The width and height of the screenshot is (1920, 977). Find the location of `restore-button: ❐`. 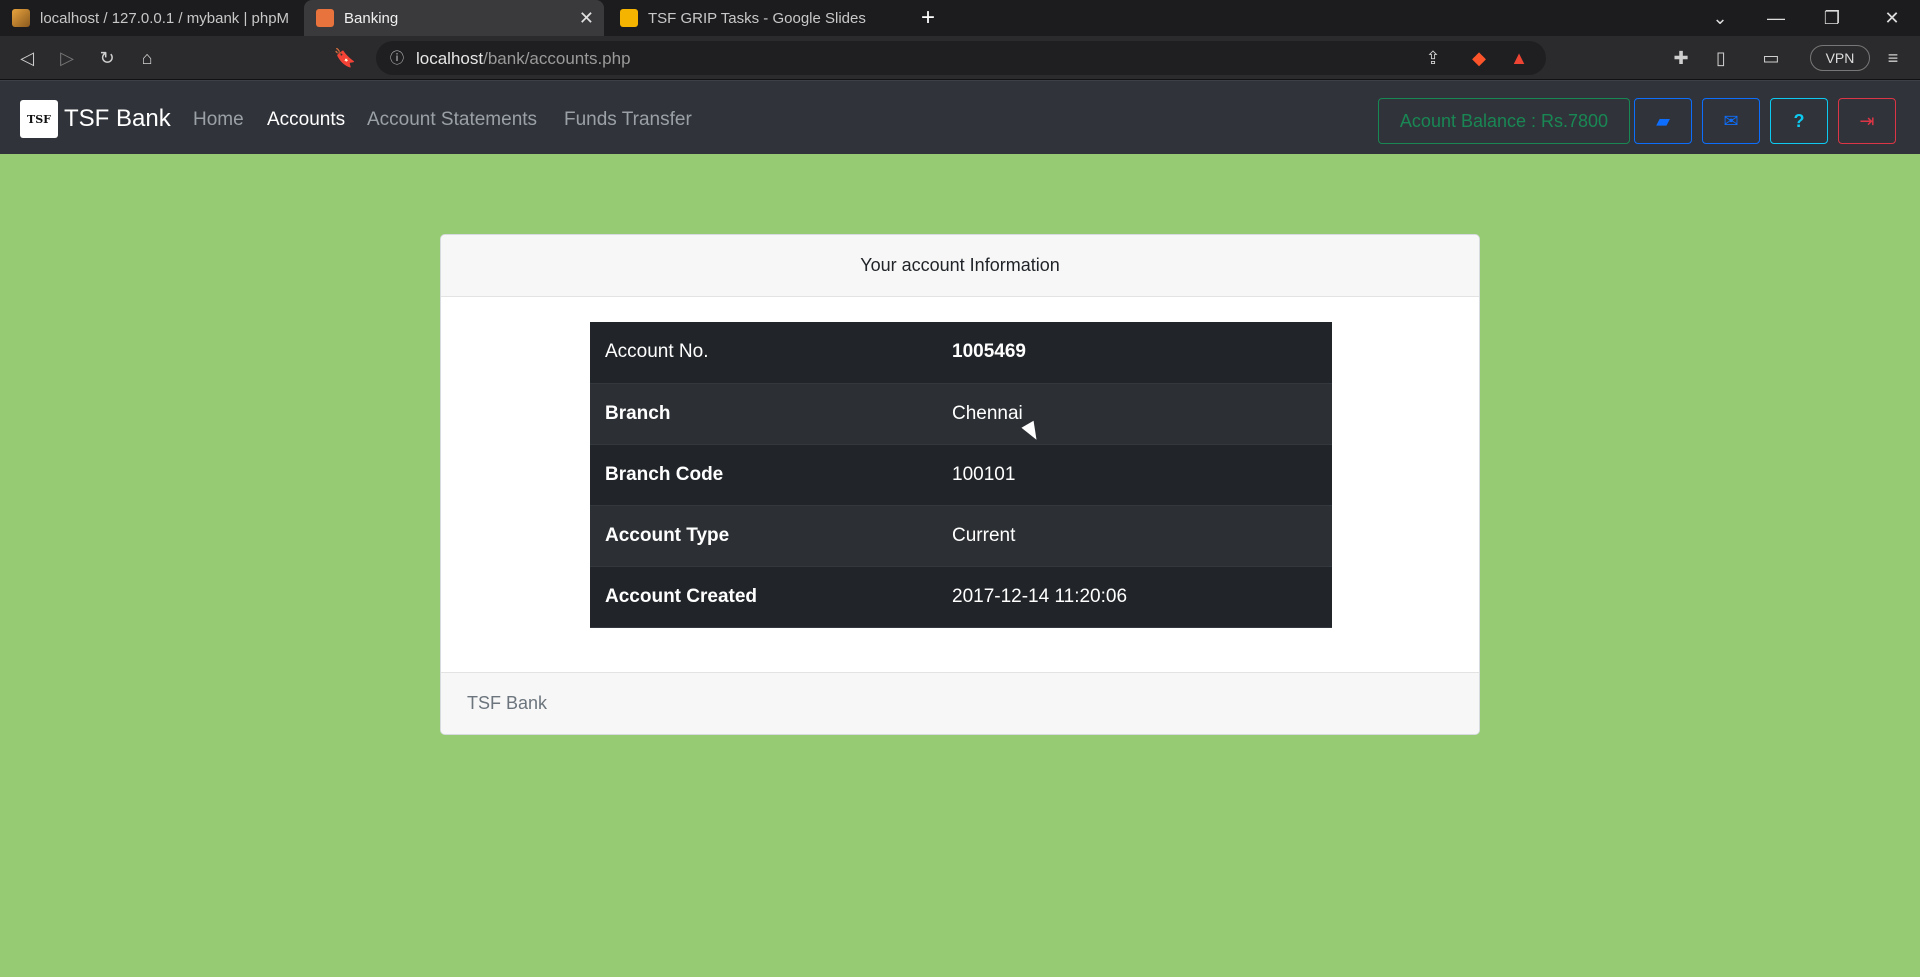

restore-button: ❐ is located at coordinates (1832, 18).